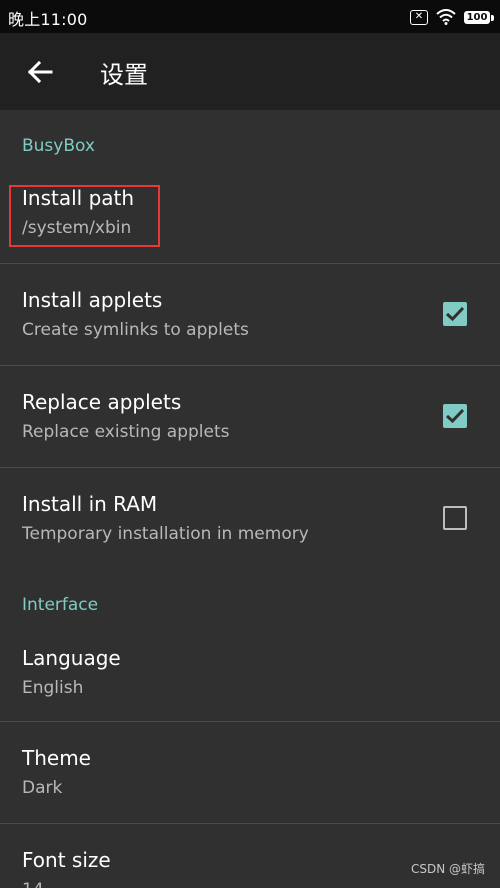  I want to click on app-bar: 设置, so click(250, 71).